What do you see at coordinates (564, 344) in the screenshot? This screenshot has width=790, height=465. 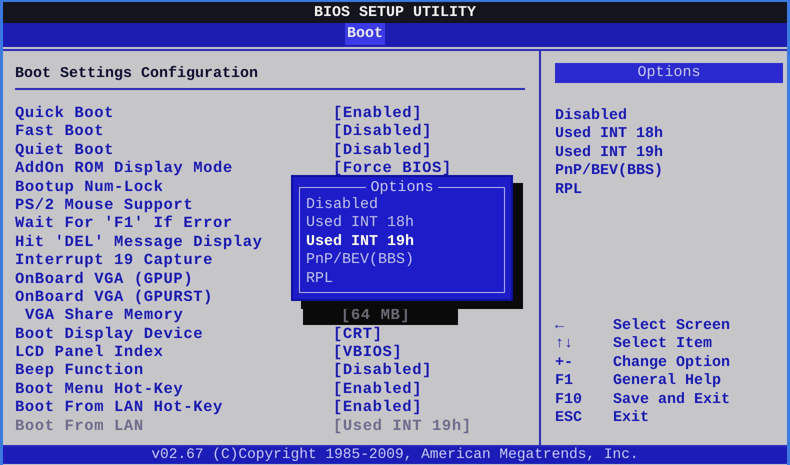 I see `key-label: ↑↓` at bounding box center [564, 344].